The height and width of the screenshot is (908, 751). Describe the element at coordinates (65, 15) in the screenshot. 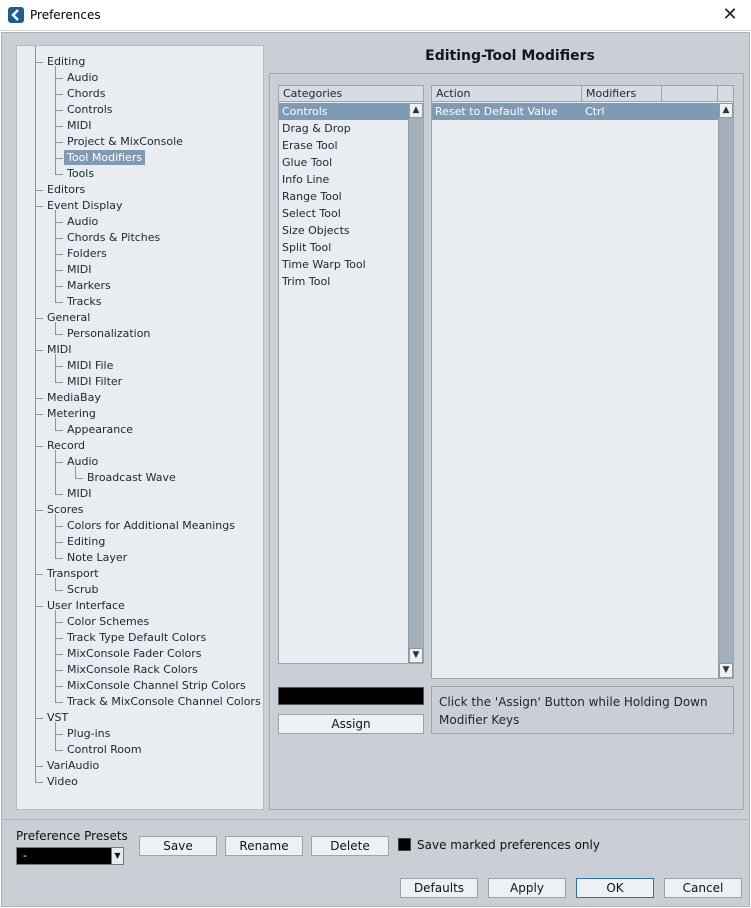

I see `window-title: Preferences` at that location.